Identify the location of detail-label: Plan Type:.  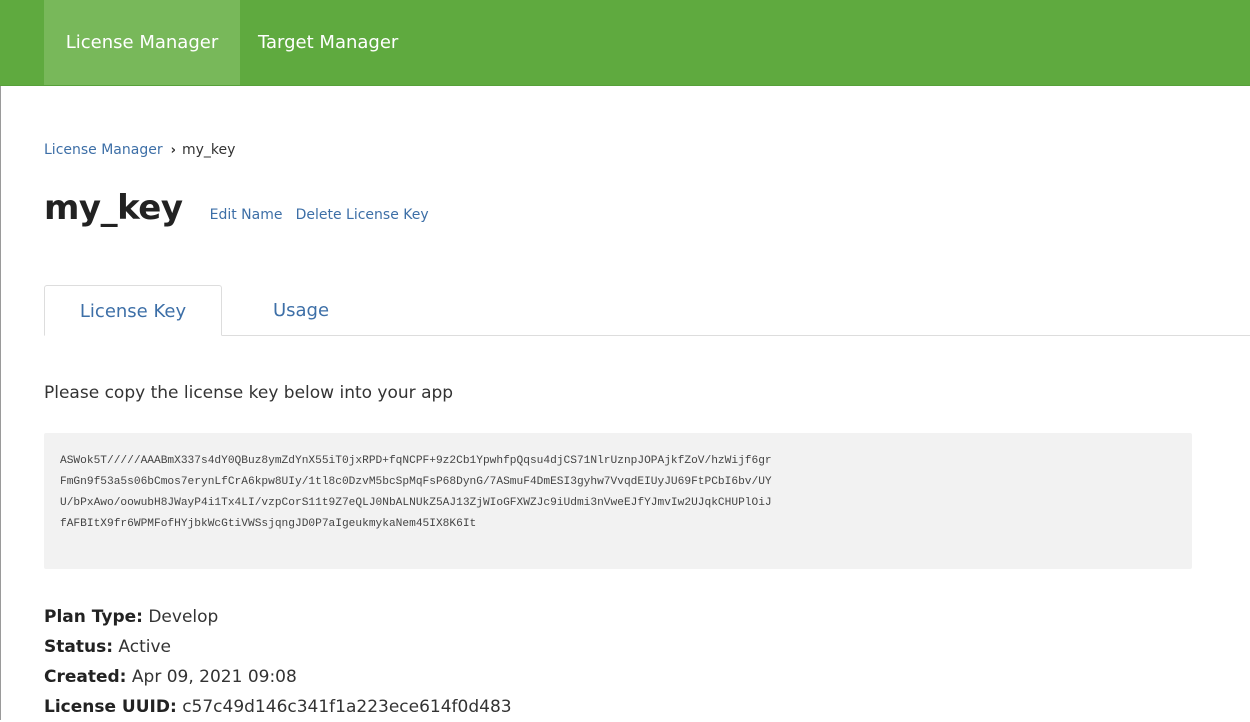
(93, 617).